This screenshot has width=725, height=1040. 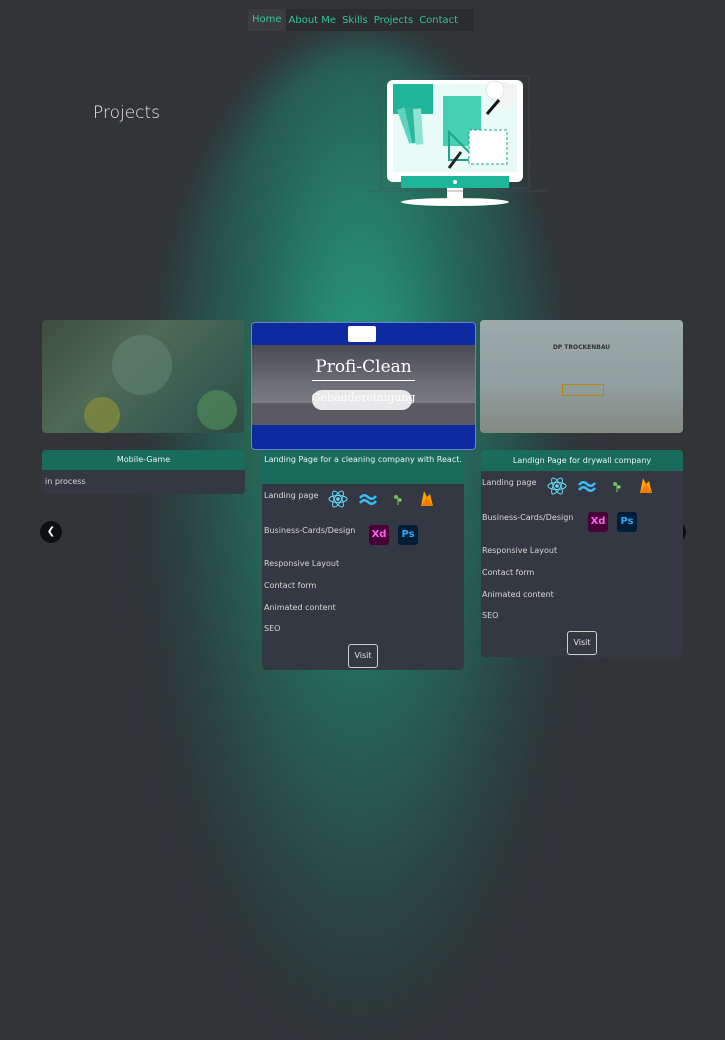 I want to click on nav-about-me: About Me, so click(x=313, y=20).